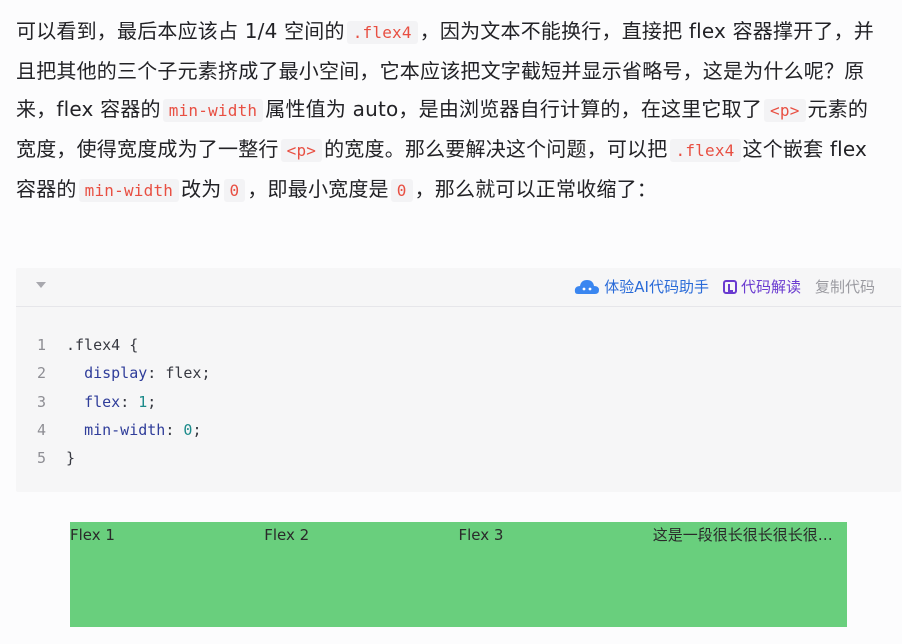  I want to click on paragraph-text: 改为, so click(201, 189).